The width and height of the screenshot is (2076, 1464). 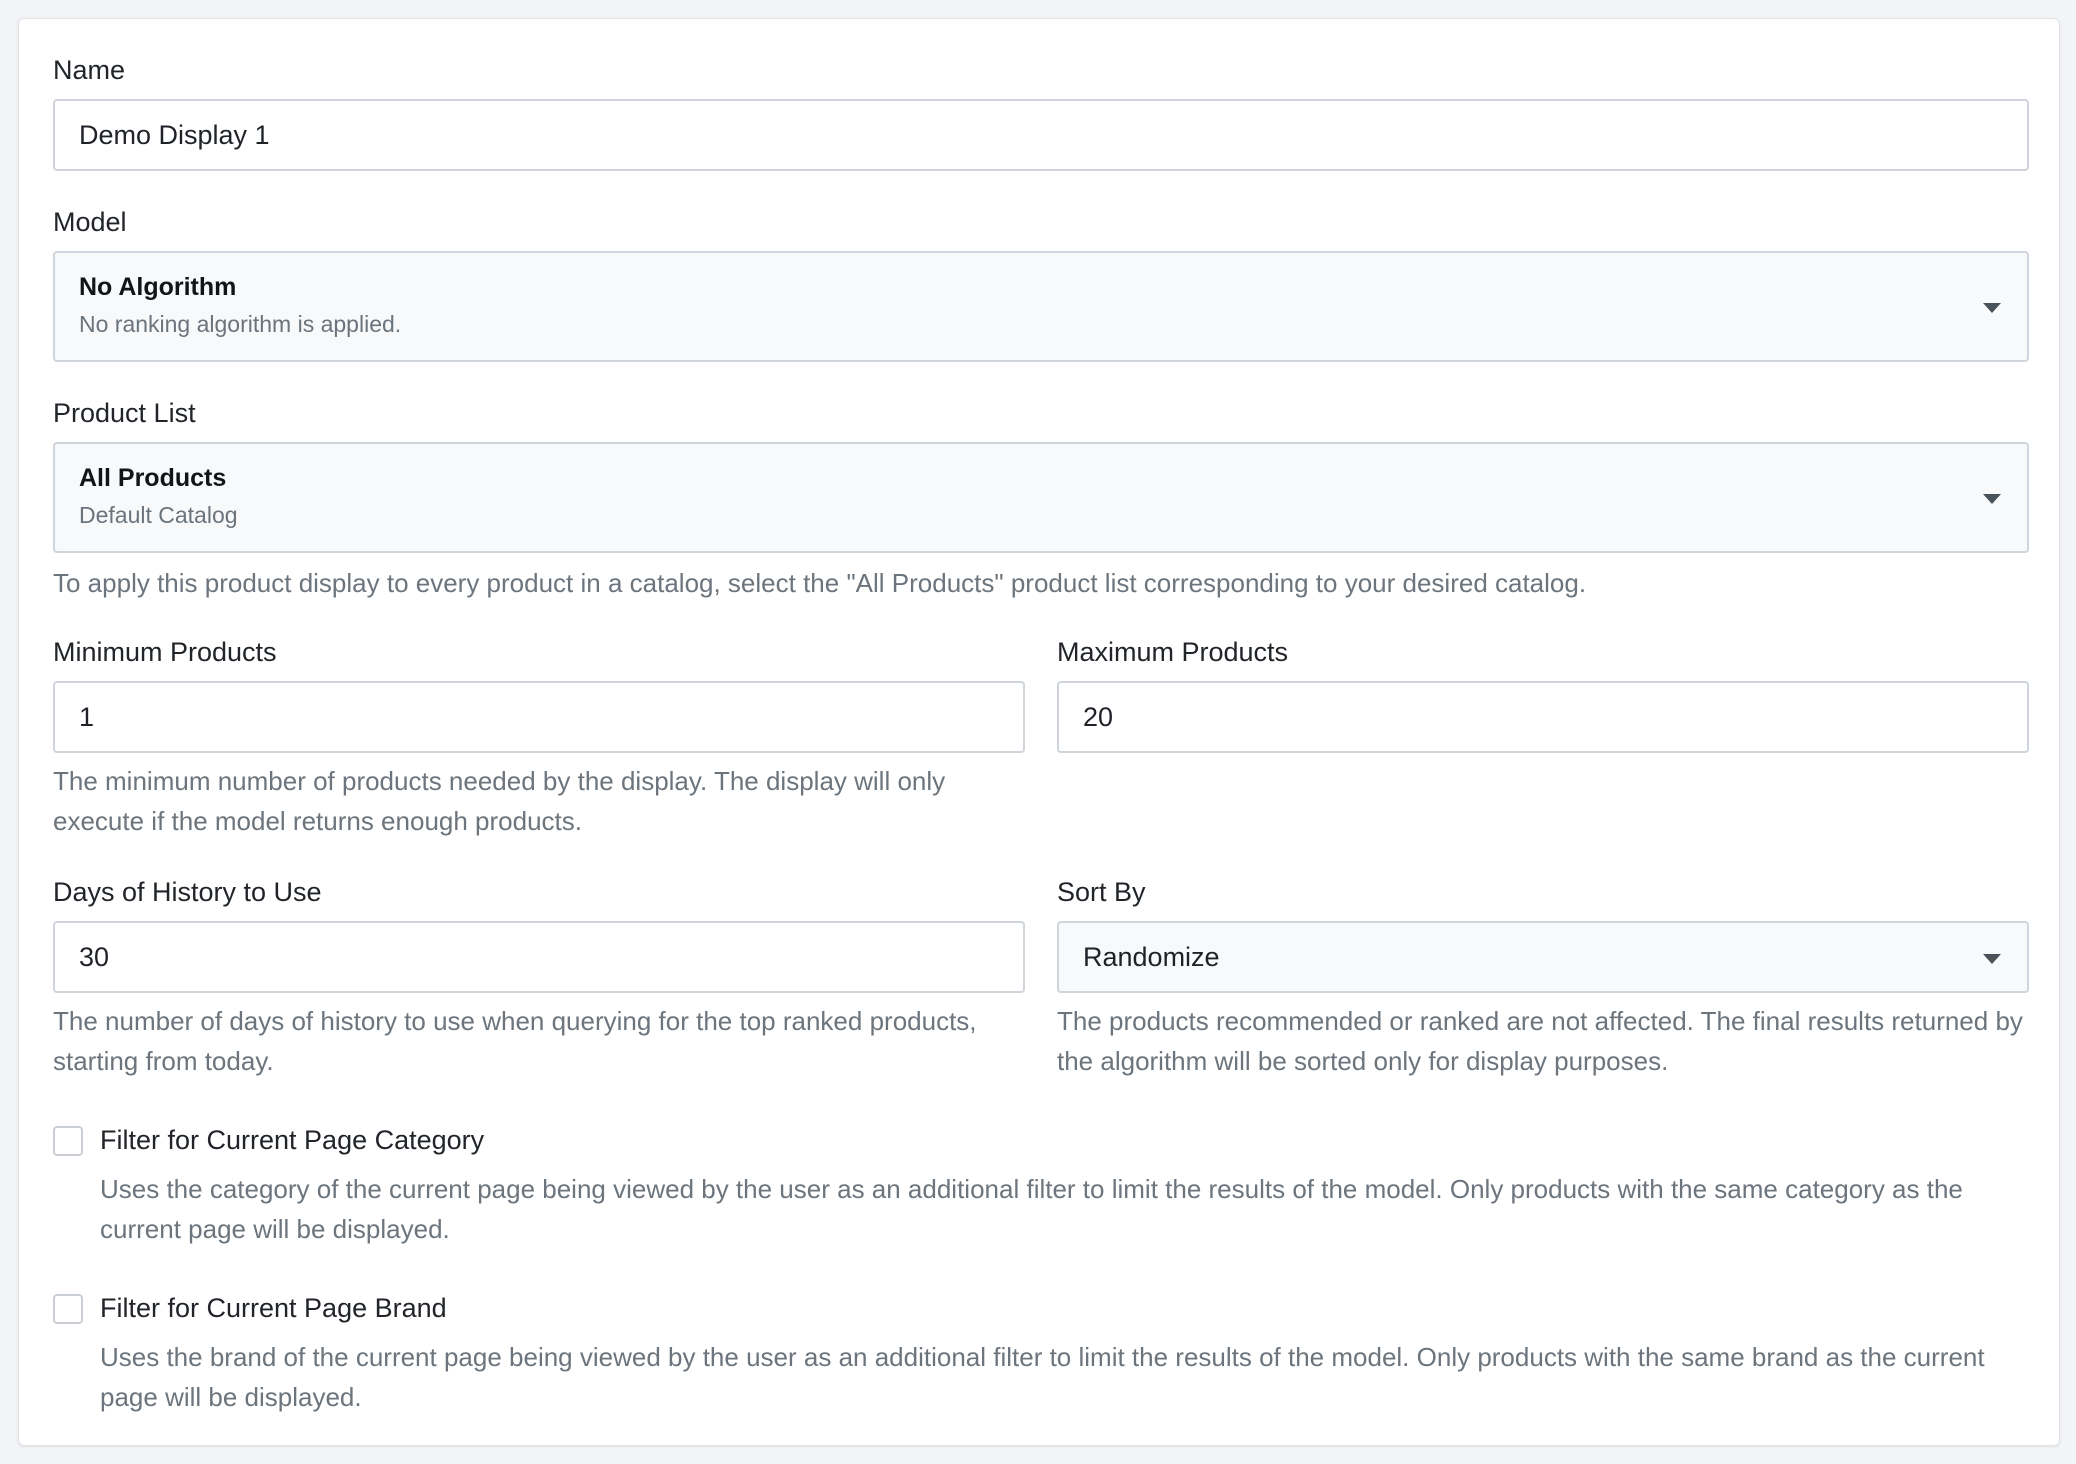 I want to click on sort-by-select: Randomize, so click(x=1543, y=957).